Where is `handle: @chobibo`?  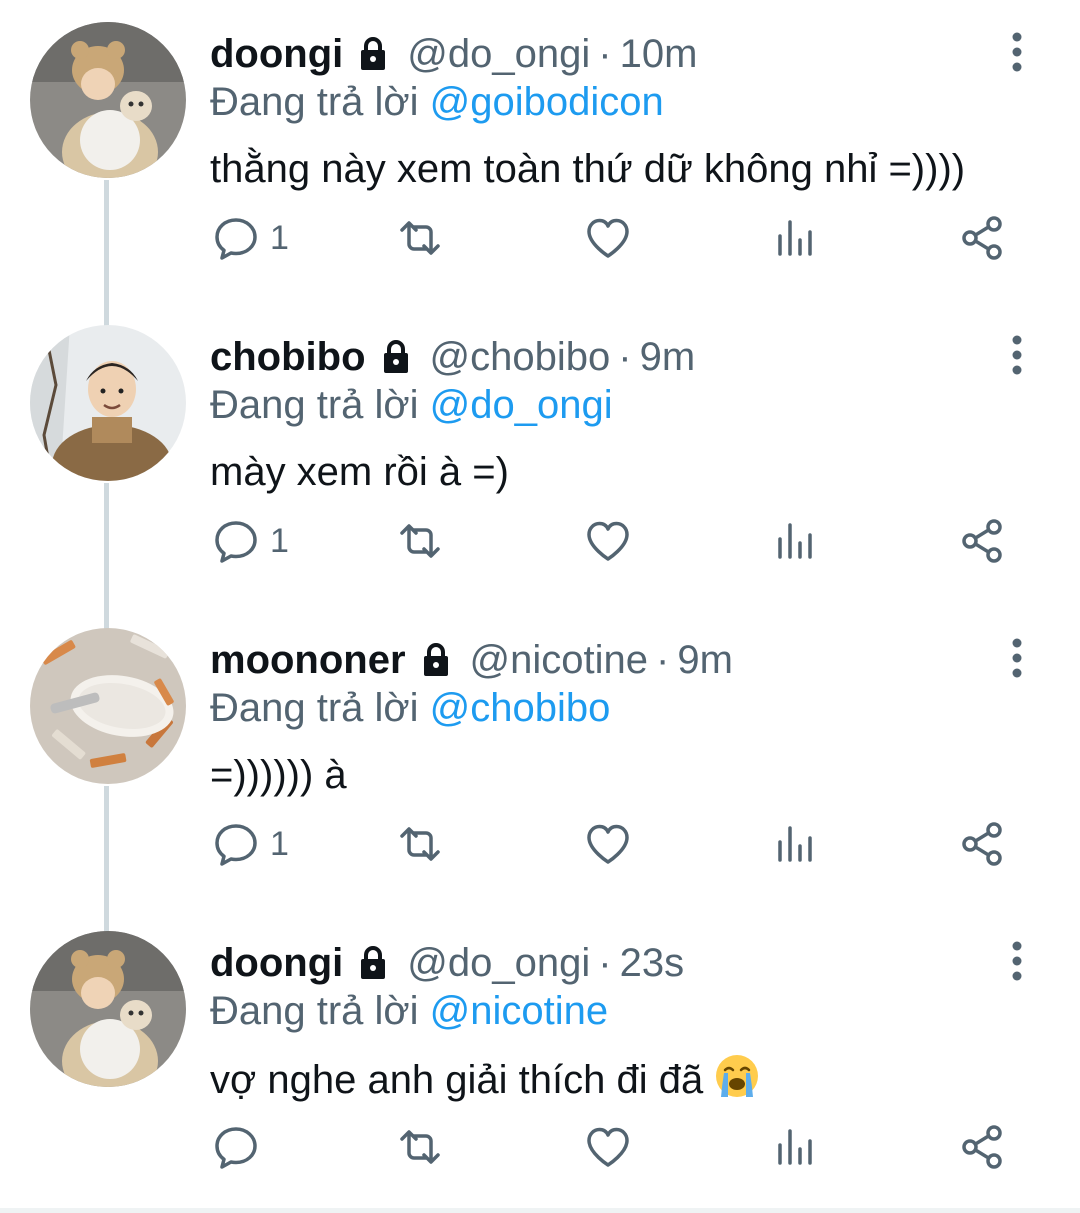 handle: @chobibo is located at coordinates (520, 357).